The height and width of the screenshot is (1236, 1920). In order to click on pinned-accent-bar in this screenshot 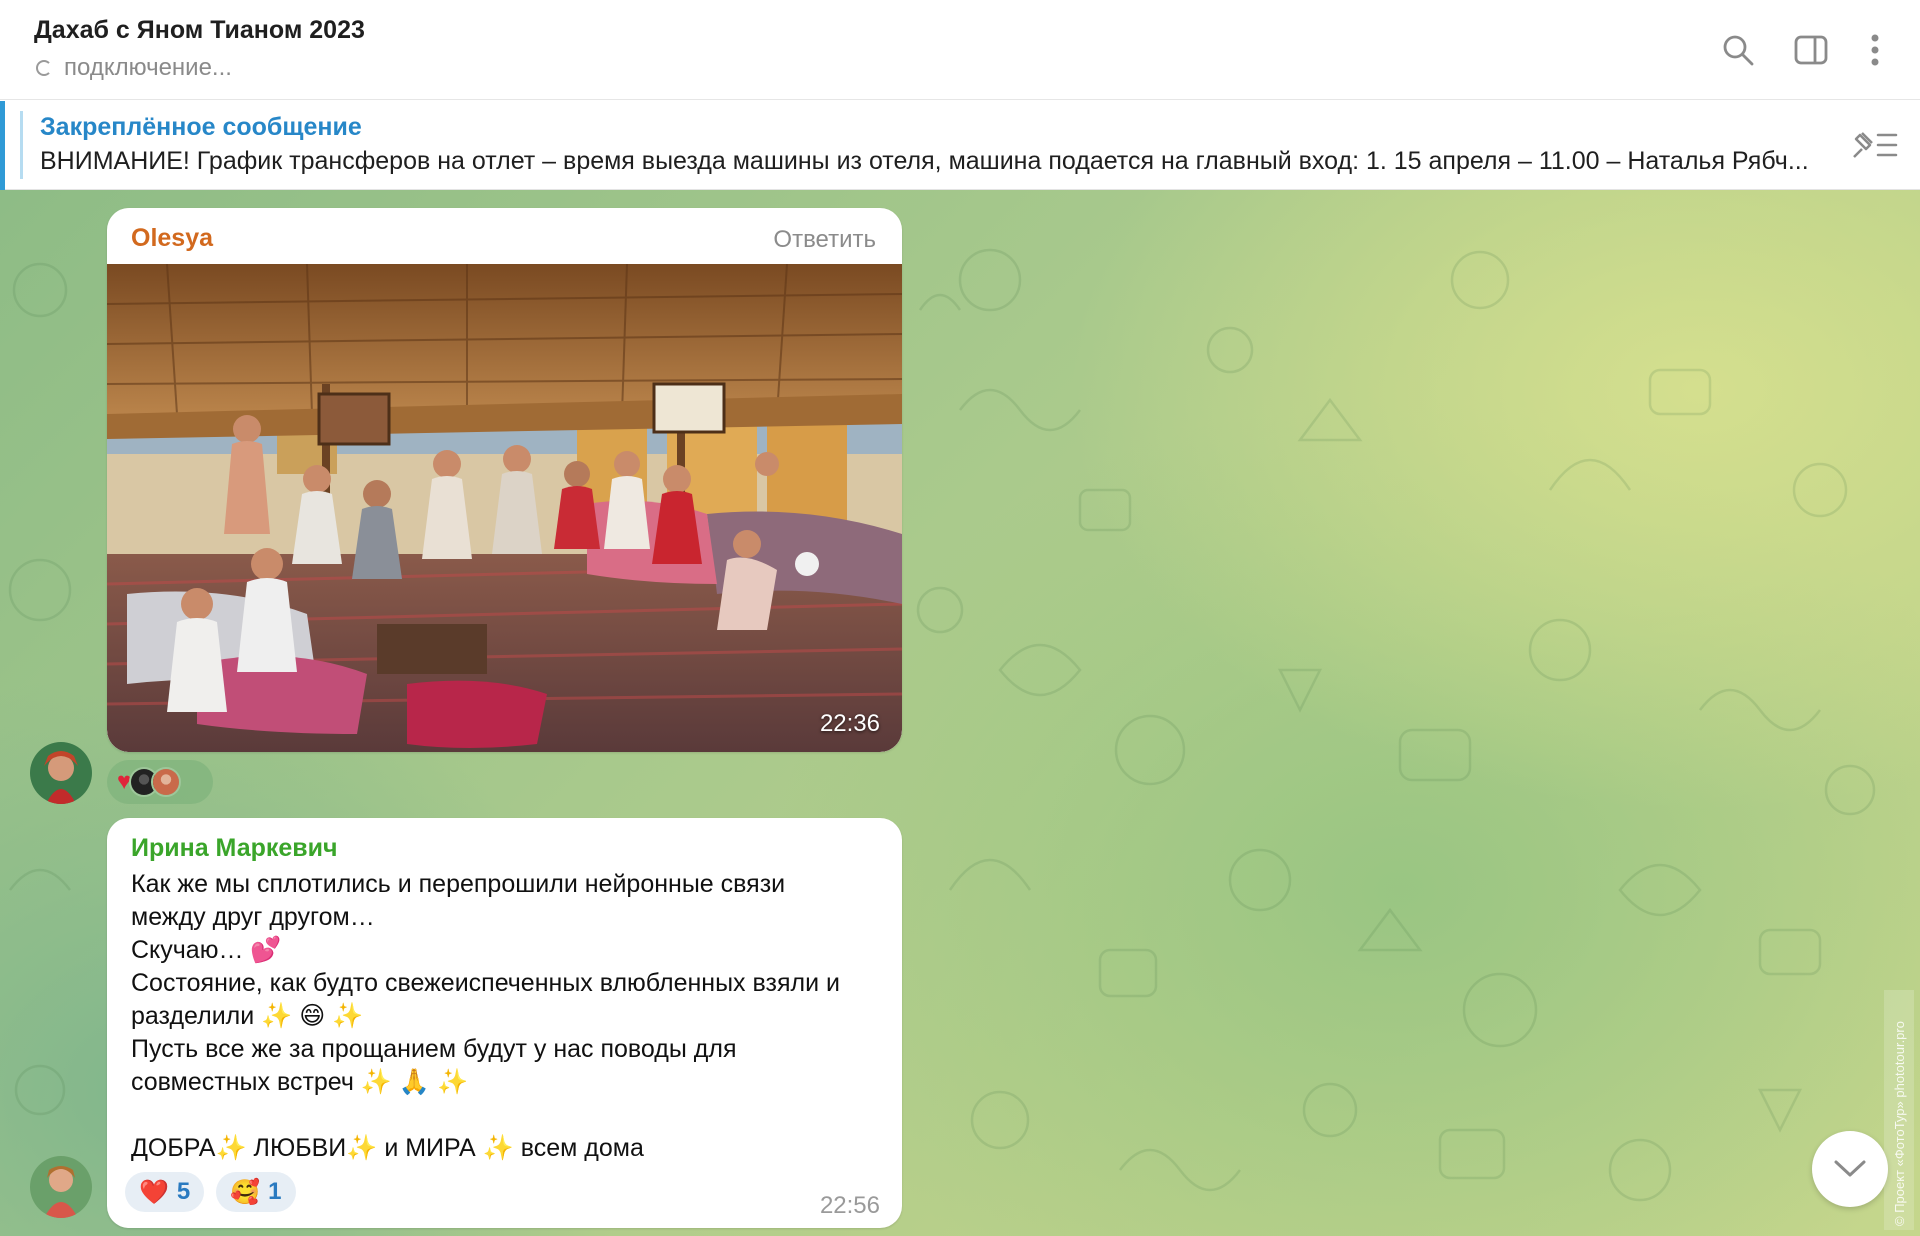, I will do `click(2, 145)`.